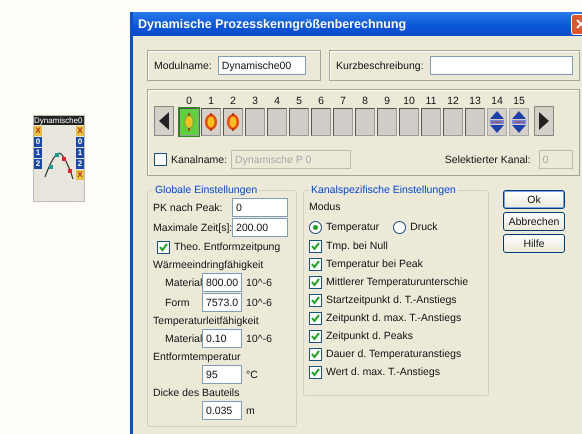  I want to click on channel-number: 2, so click(233, 101).